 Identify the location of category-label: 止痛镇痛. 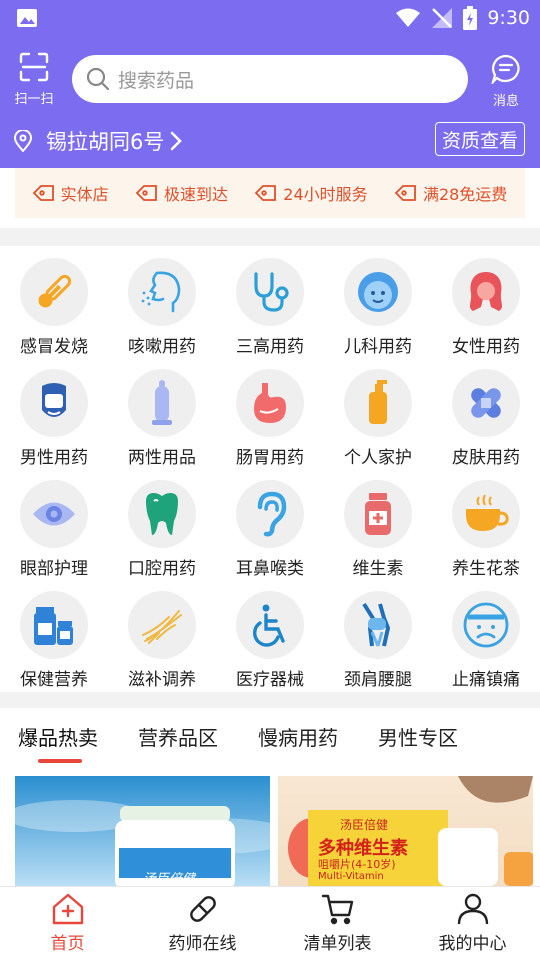
(486, 680).